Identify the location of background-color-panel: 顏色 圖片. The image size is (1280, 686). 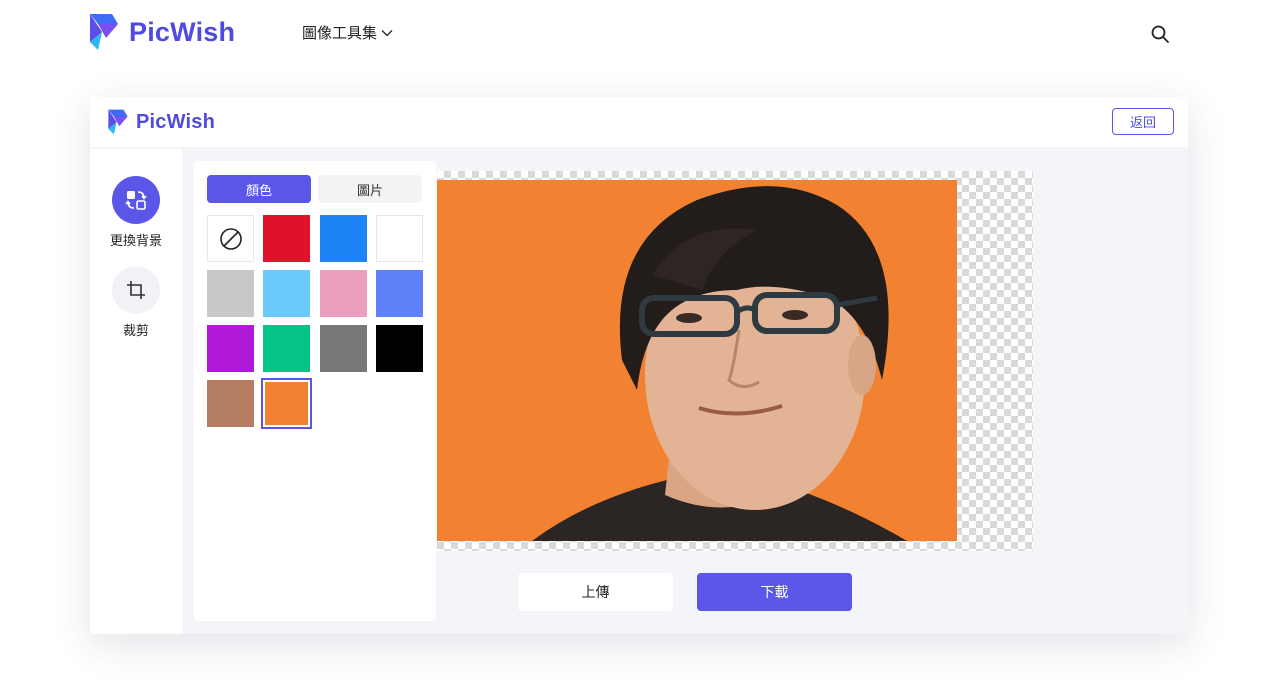
(315, 391).